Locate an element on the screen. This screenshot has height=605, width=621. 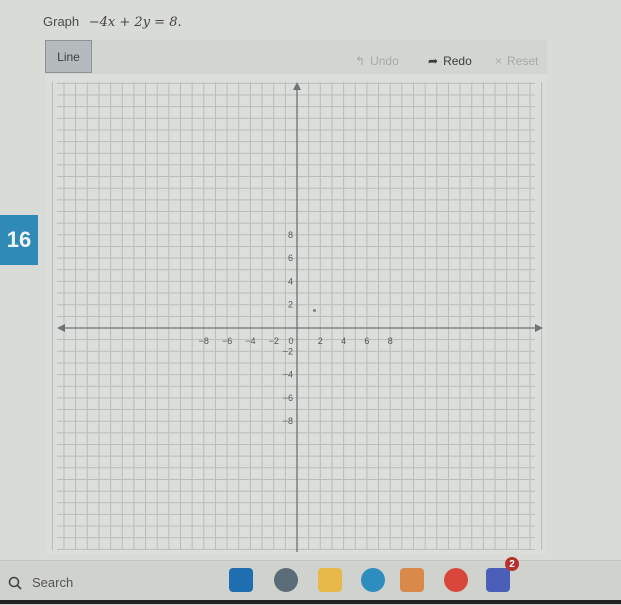
reset-button: × Reset is located at coordinates (516, 61).